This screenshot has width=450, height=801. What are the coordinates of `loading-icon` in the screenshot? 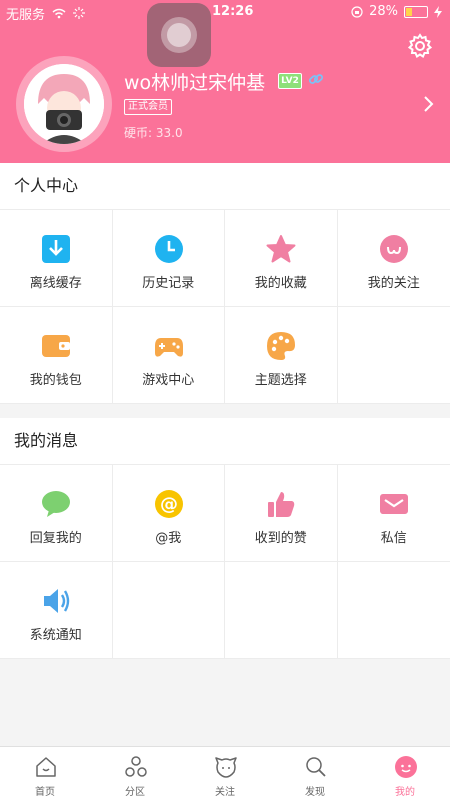 It's located at (79, 13).